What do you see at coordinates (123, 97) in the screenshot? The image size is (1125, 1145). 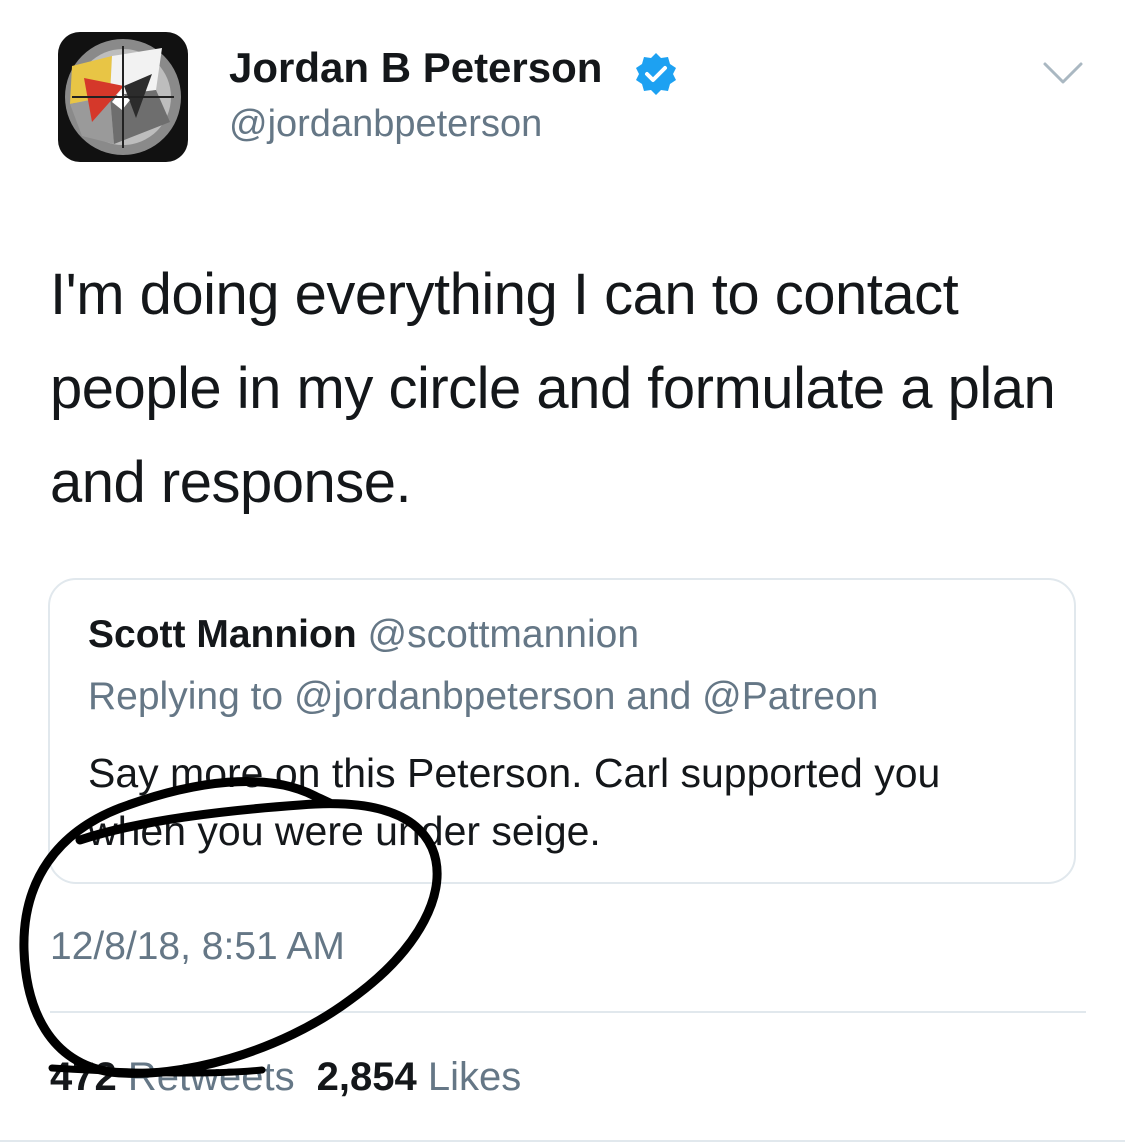 I see `avatar` at bounding box center [123, 97].